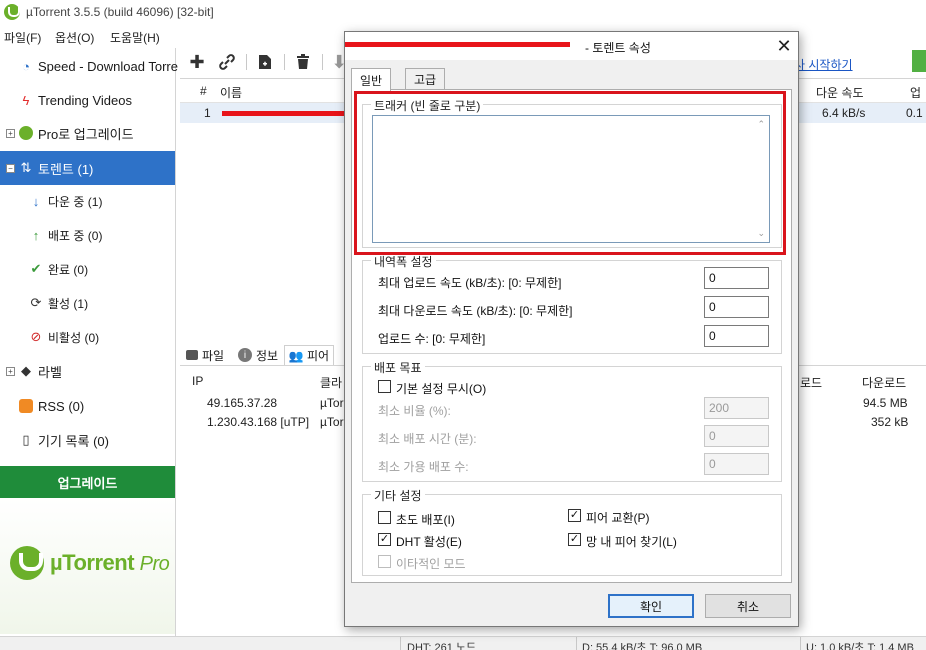 The image size is (926, 650). What do you see at coordinates (283, 113) in the screenshot?
I see `redacted-name` at bounding box center [283, 113].